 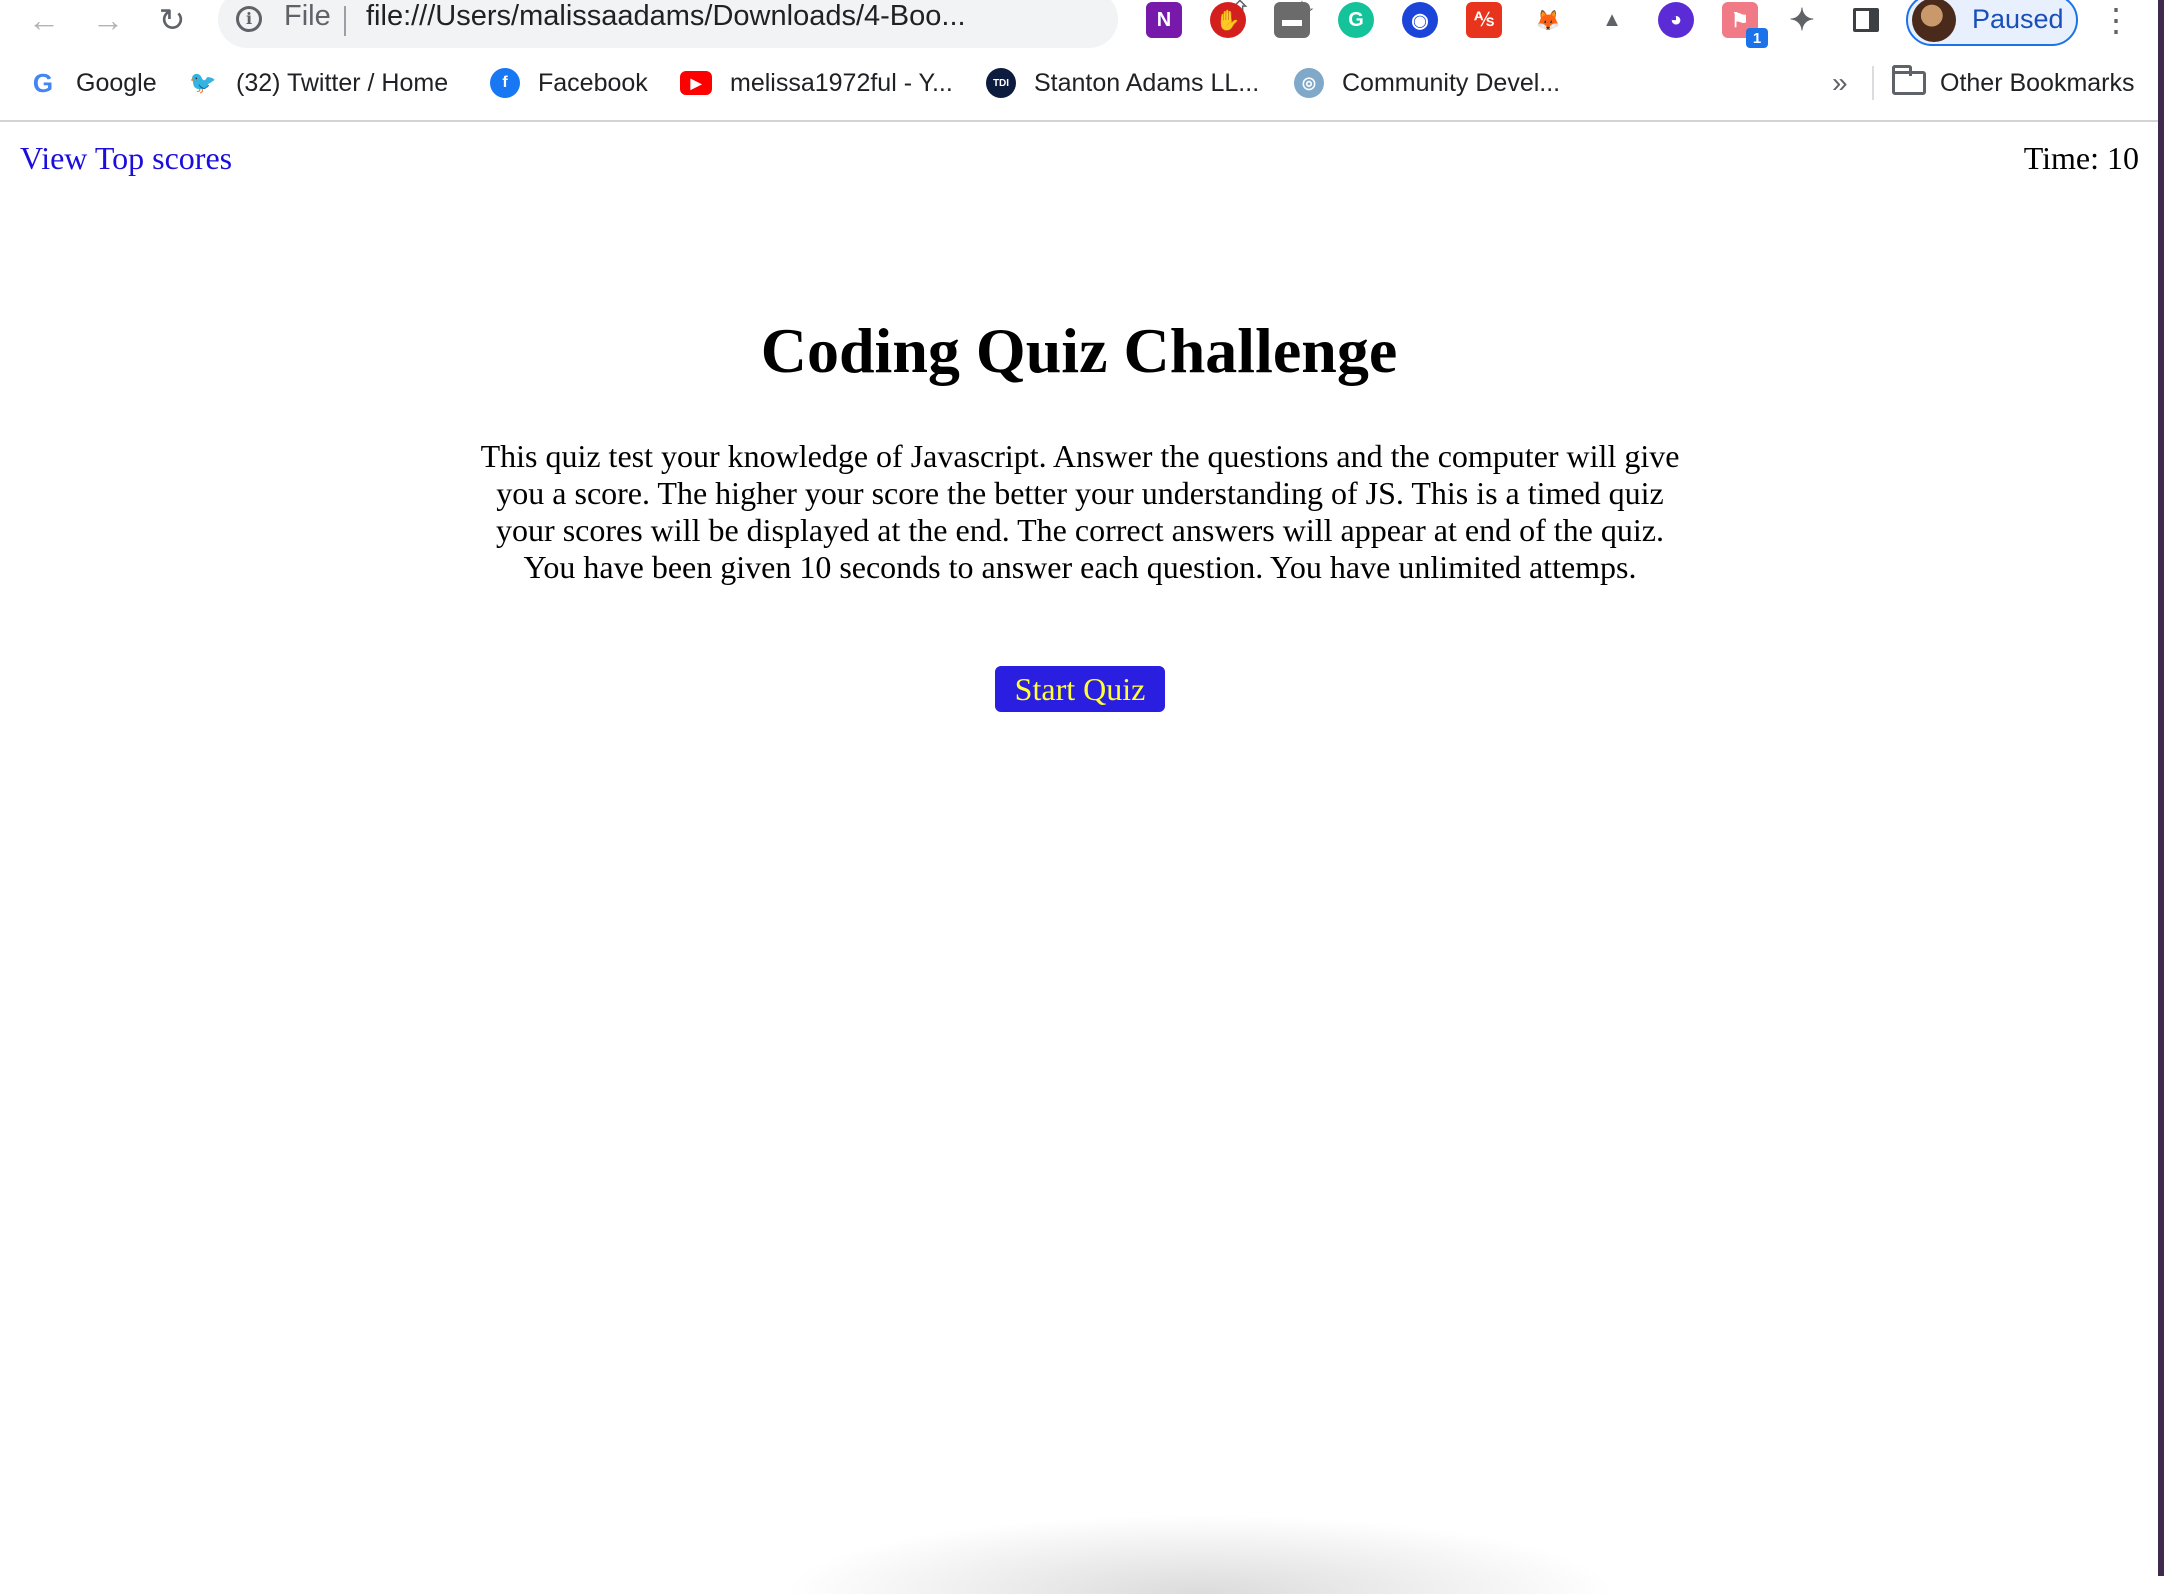 What do you see at coordinates (1548, 20) in the screenshot?
I see `metamask-icon: 🦊` at bounding box center [1548, 20].